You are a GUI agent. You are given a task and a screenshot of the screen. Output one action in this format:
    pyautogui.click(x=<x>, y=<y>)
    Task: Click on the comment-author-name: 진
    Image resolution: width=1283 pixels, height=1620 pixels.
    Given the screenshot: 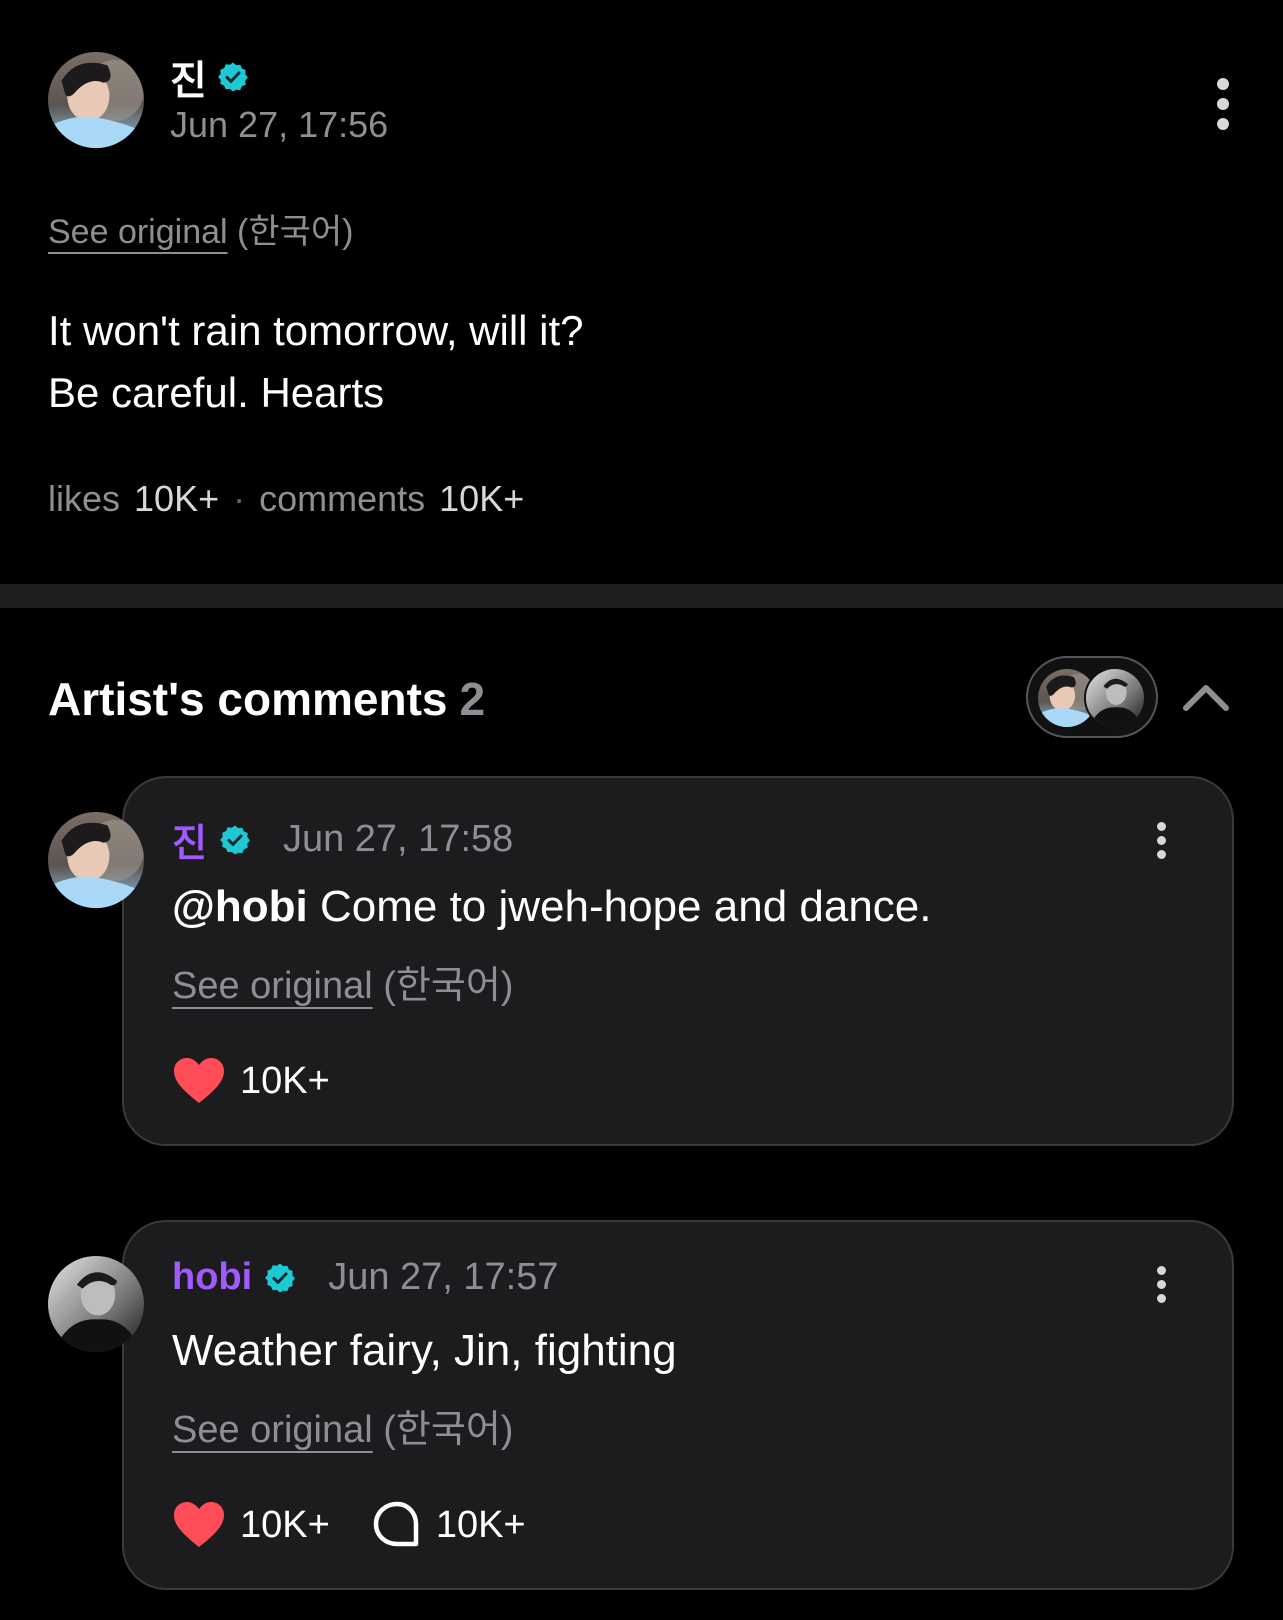 What is the action you would take?
    pyautogui.click(x=189, y=839)
    